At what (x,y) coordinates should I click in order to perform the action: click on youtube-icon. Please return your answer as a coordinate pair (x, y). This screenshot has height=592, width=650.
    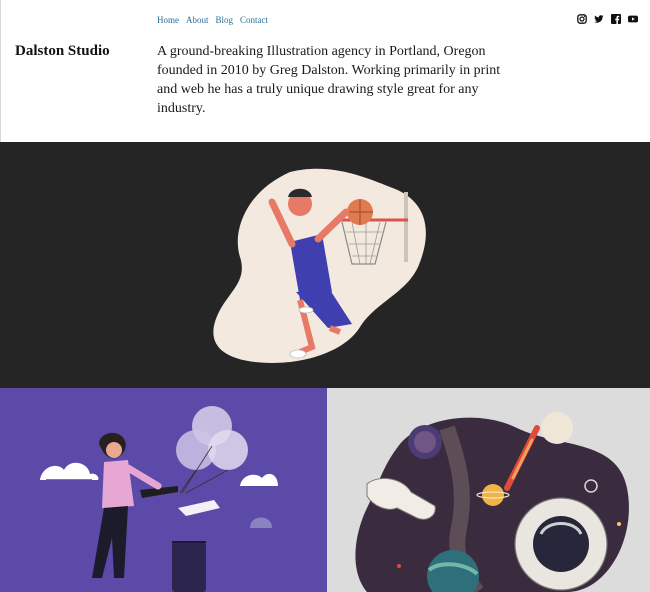
    Looking at the image, I should click on (633, 19).